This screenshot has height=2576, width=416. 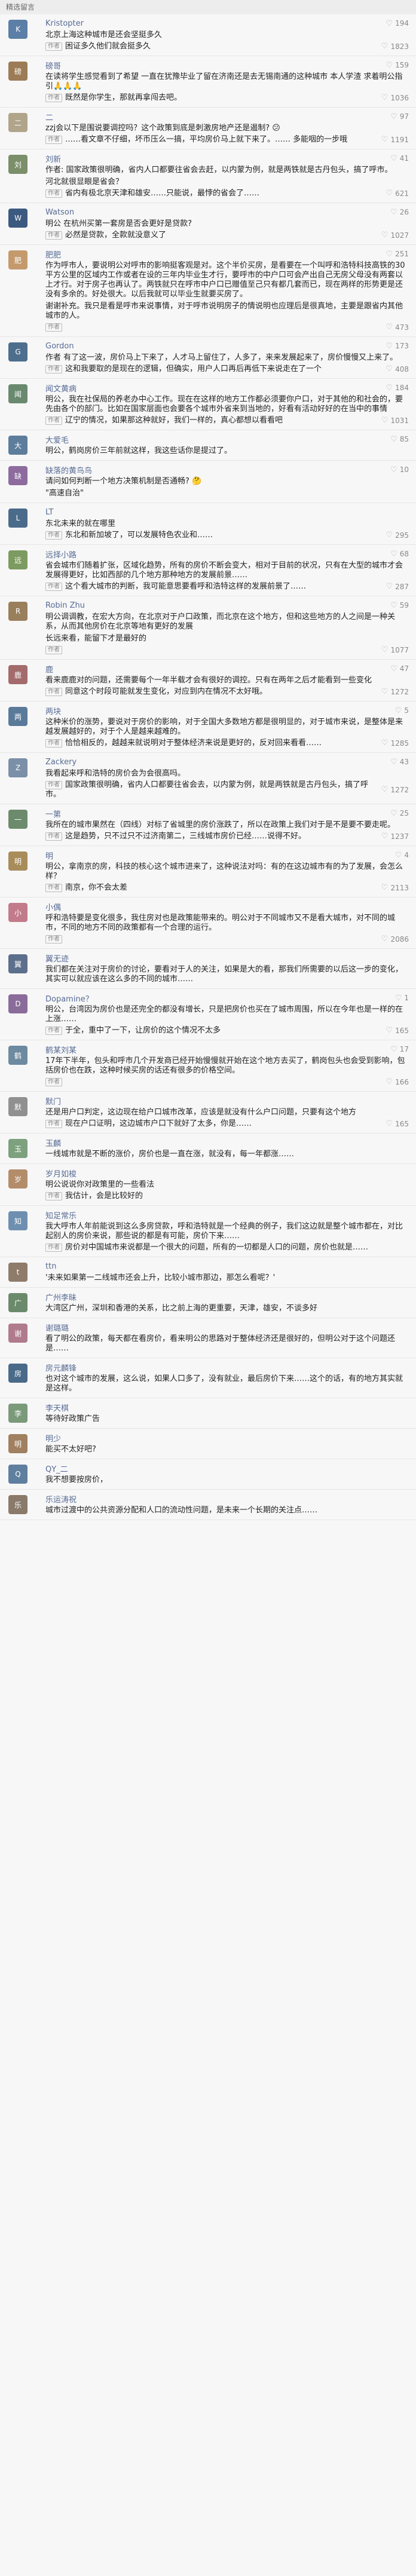 I want to click on reply-like-button: ♡ 1027, so click(x=395, y=236).